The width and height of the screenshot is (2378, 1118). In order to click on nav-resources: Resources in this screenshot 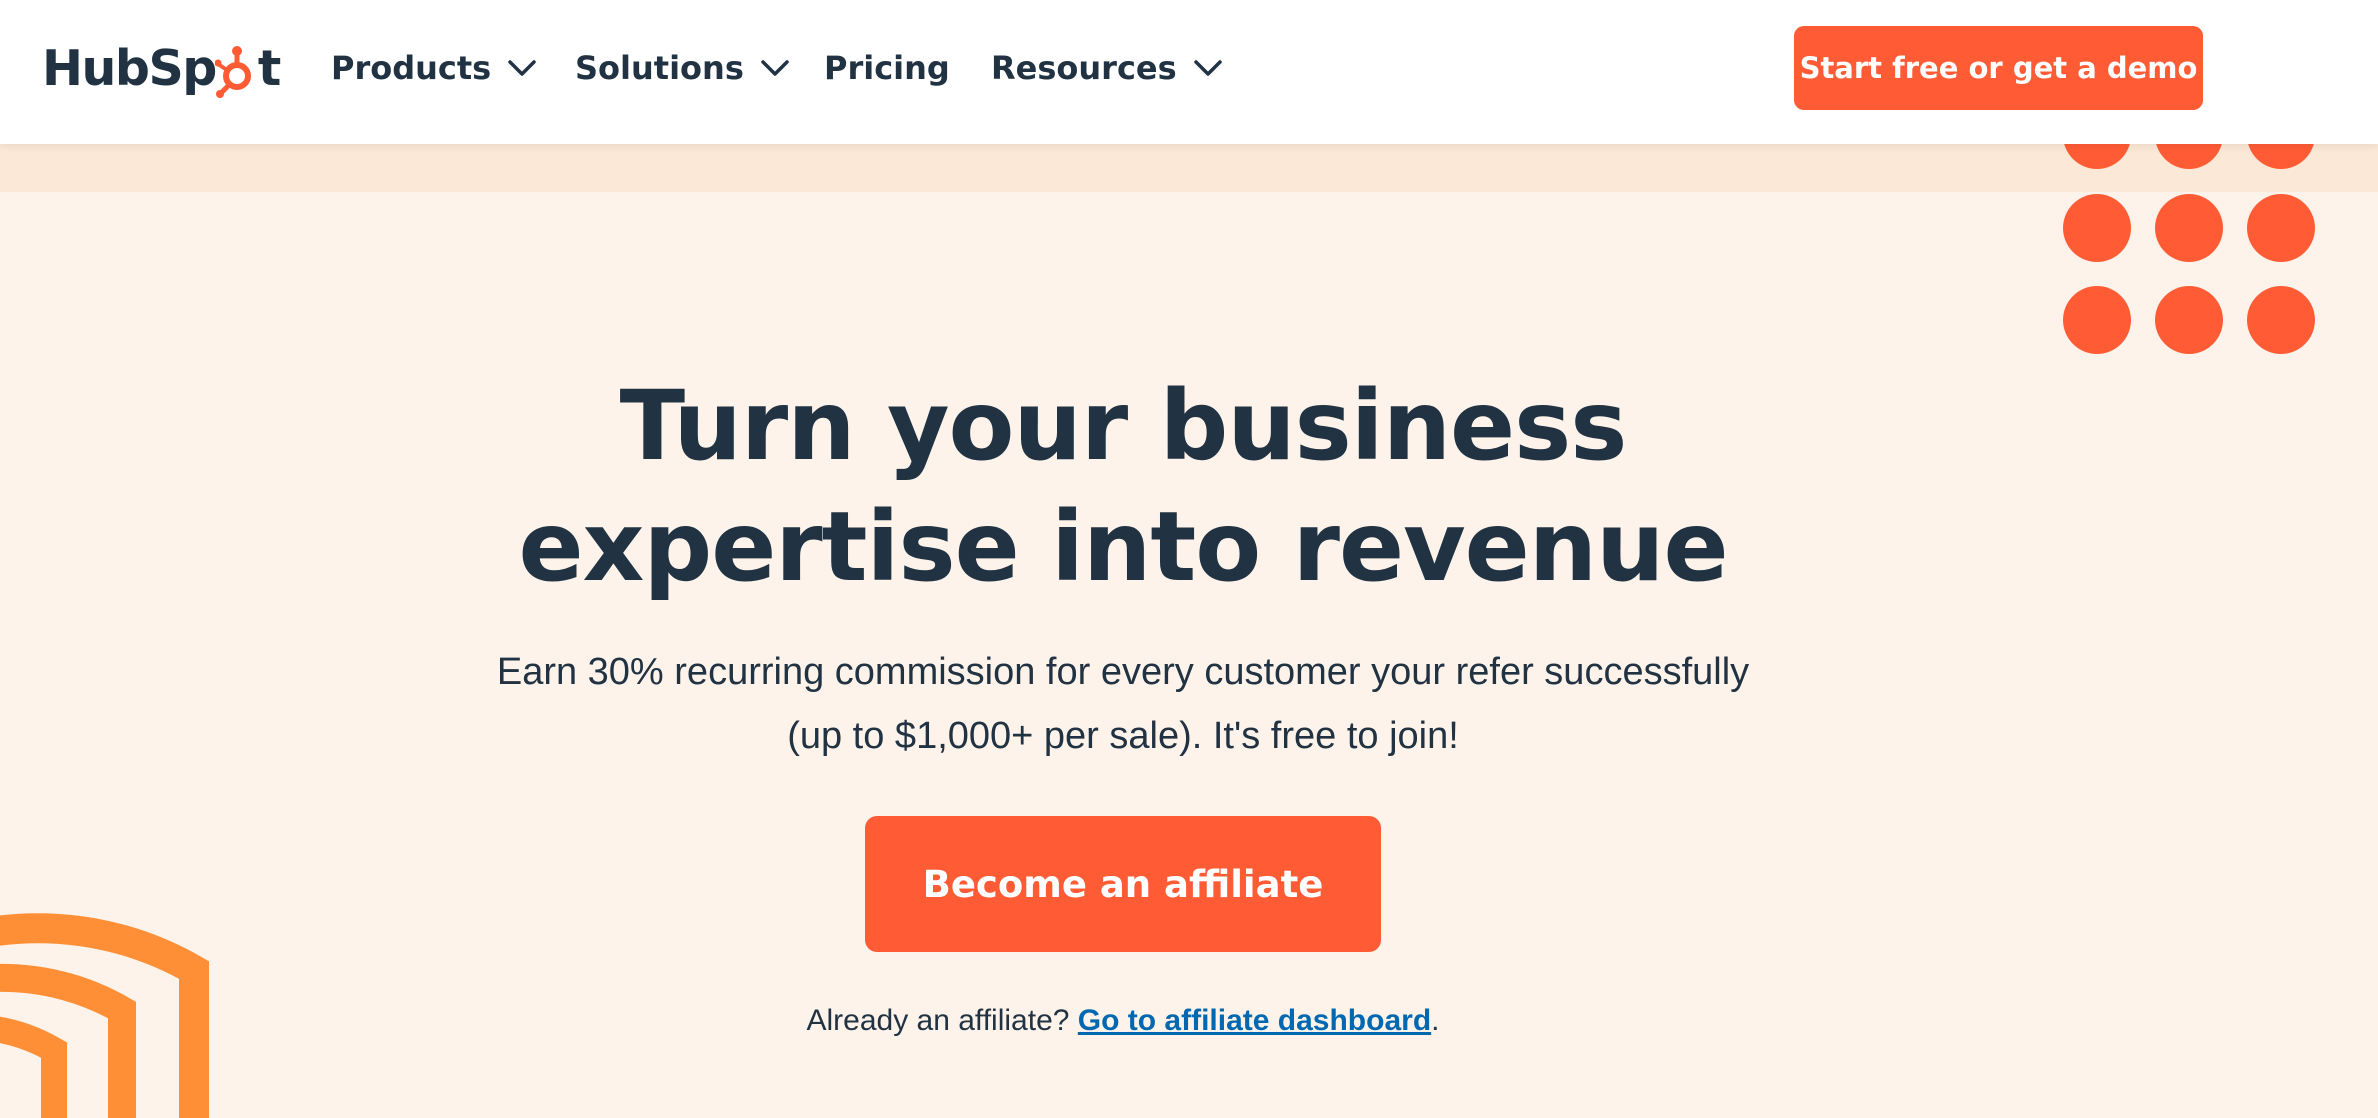, I will do `click(1107, 68)`.